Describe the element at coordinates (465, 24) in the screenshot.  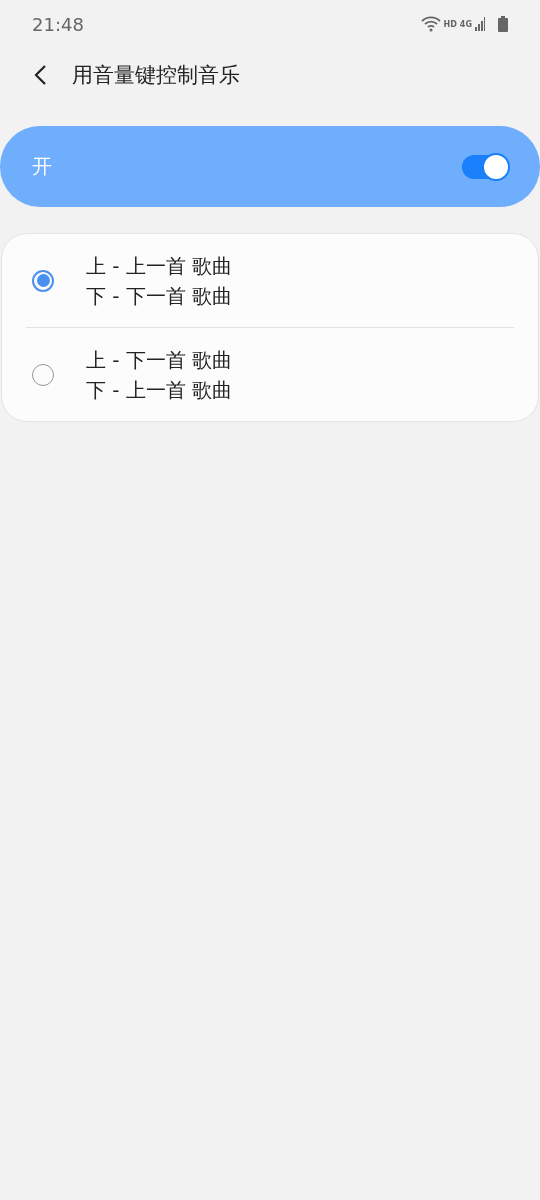
I see `network-label: 4G` at that location.